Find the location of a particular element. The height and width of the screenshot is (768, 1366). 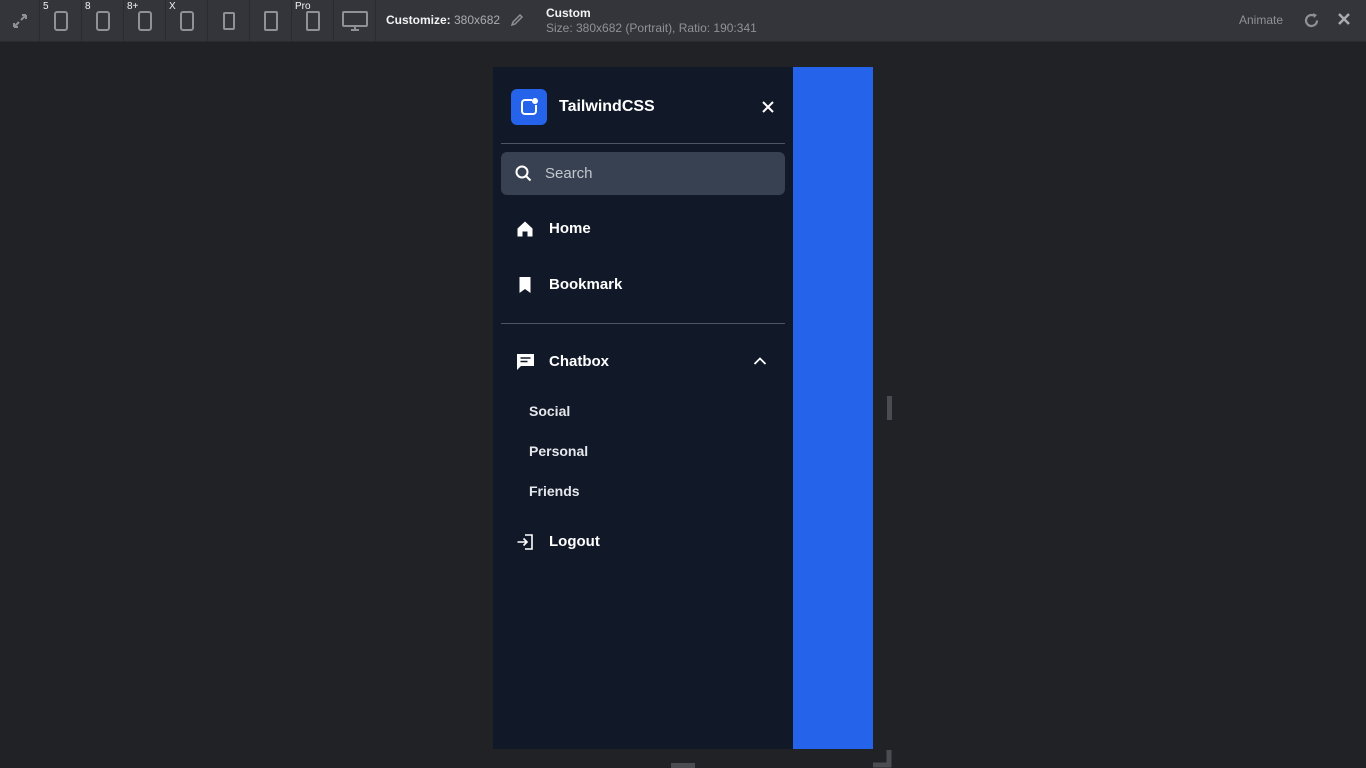

device-iphone5-button: 5 is located at coordinates (61, 21).